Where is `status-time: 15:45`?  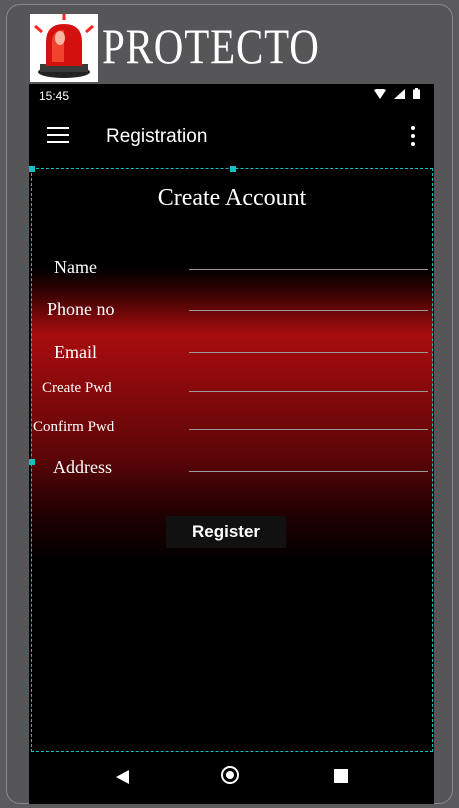
status-time: 15:45 is located at coordinates (54, 96).